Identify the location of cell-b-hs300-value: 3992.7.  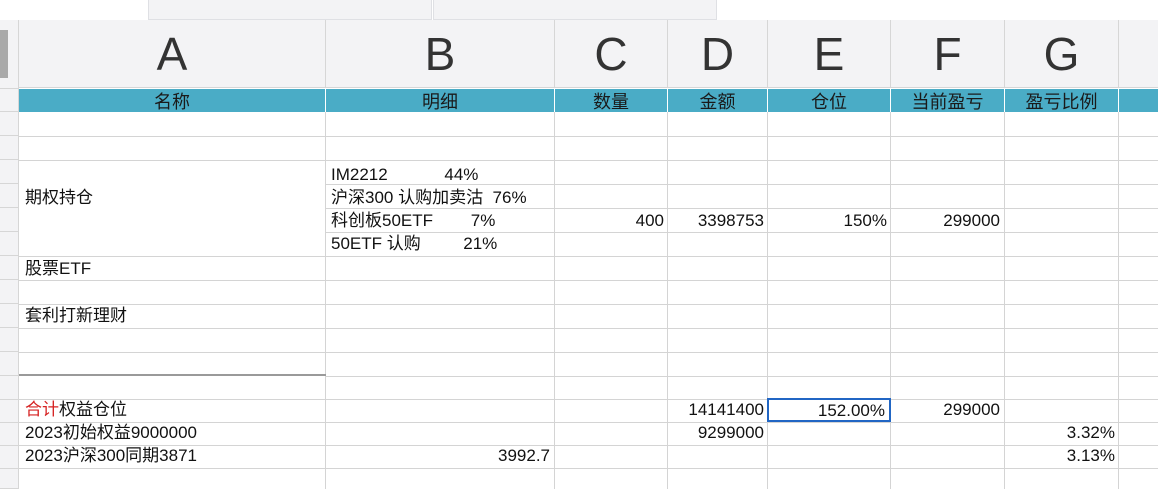
(438, 455).